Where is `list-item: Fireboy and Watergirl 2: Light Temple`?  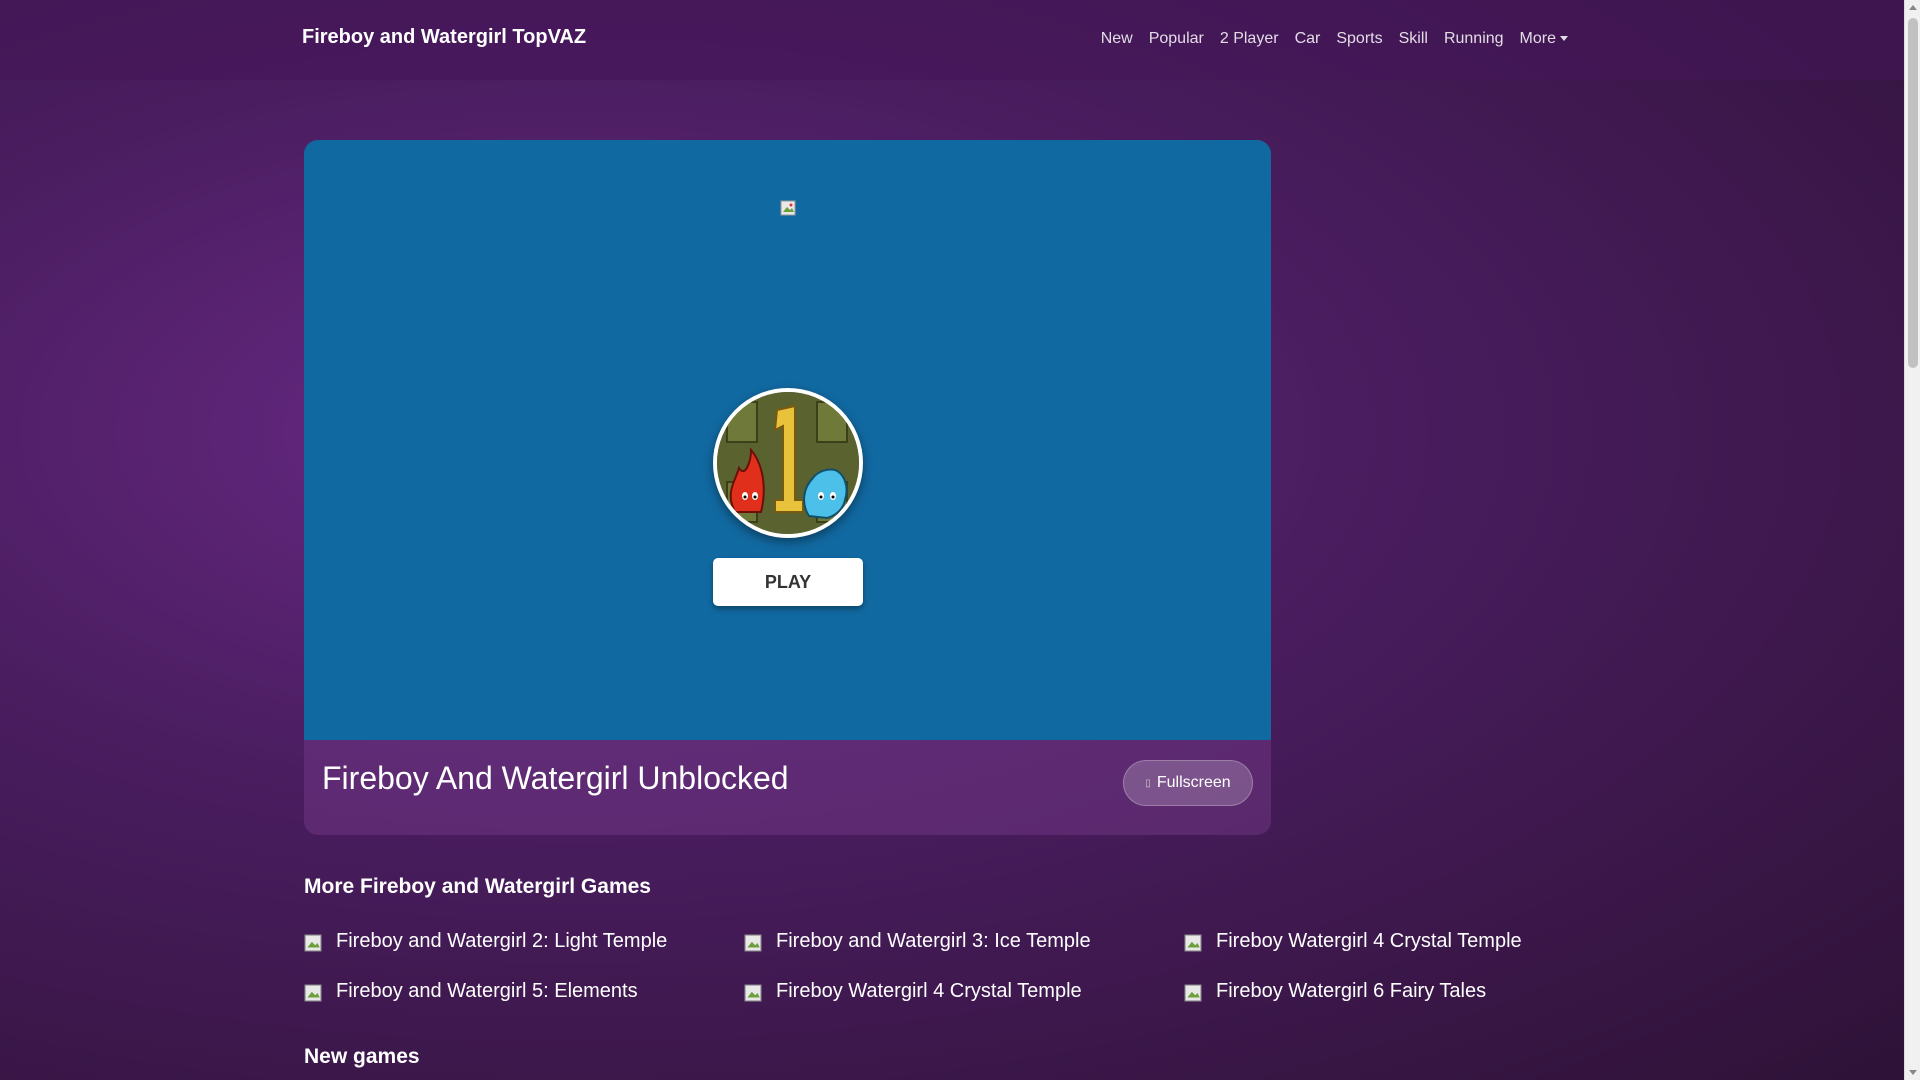
list-item: Fireboy and Watergirl 2: Light Temple is located at coordinates (524, 944).